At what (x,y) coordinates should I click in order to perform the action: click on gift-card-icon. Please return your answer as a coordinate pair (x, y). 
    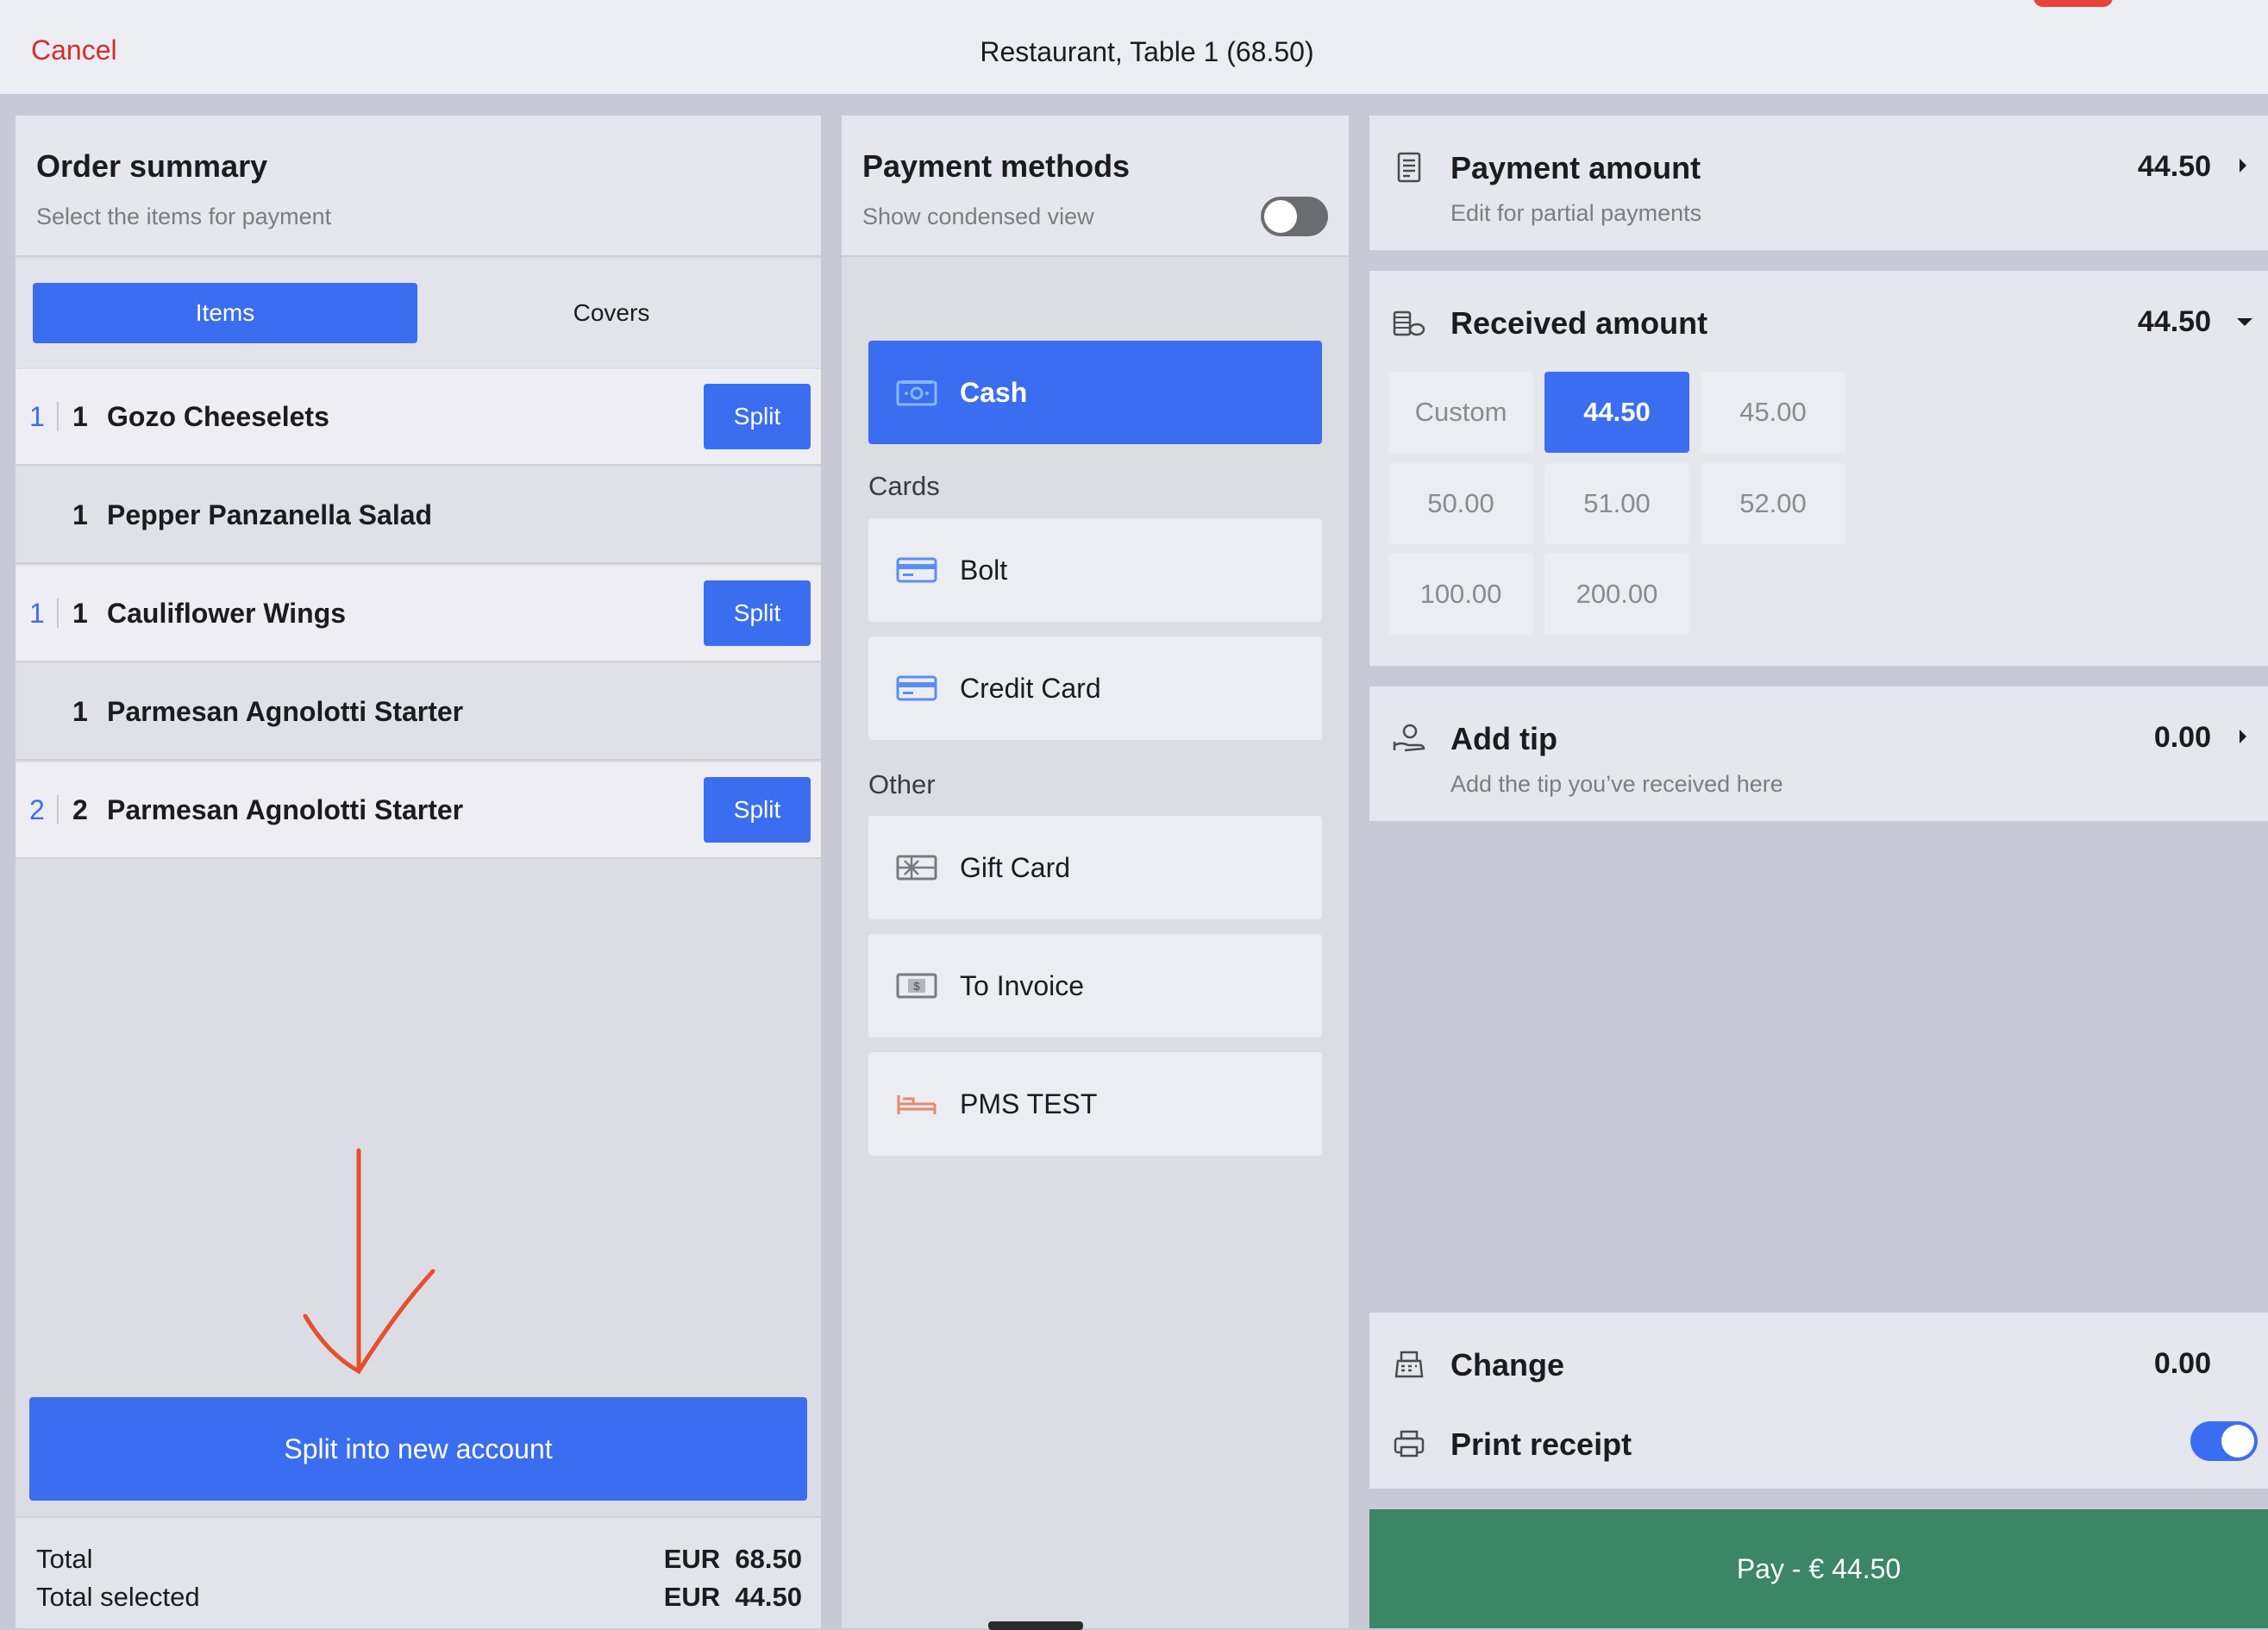
    Looking at the image, I should click on (917, 867).